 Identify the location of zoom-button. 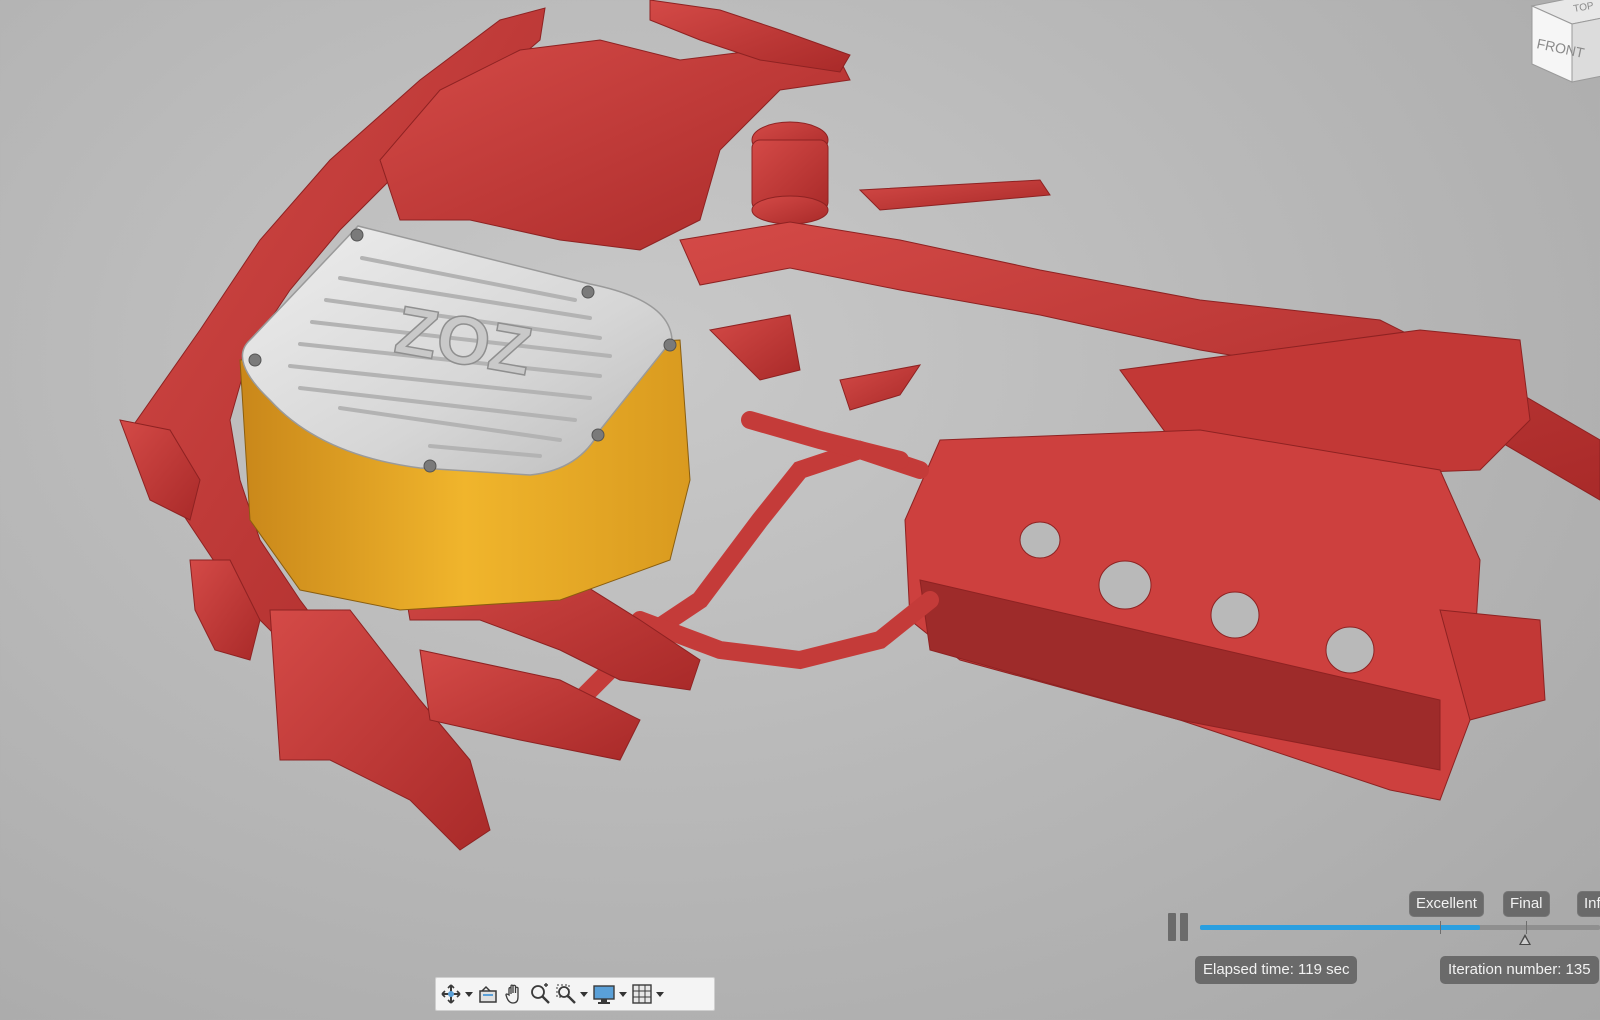
(540, 994).